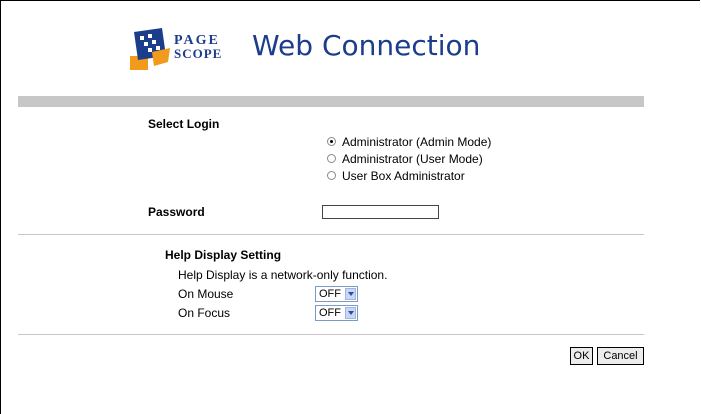 The width and height of the screenshot is (701, 414). I want to click on radio-admin-mode: Administrator (Admin Mode), so click(409, 142).